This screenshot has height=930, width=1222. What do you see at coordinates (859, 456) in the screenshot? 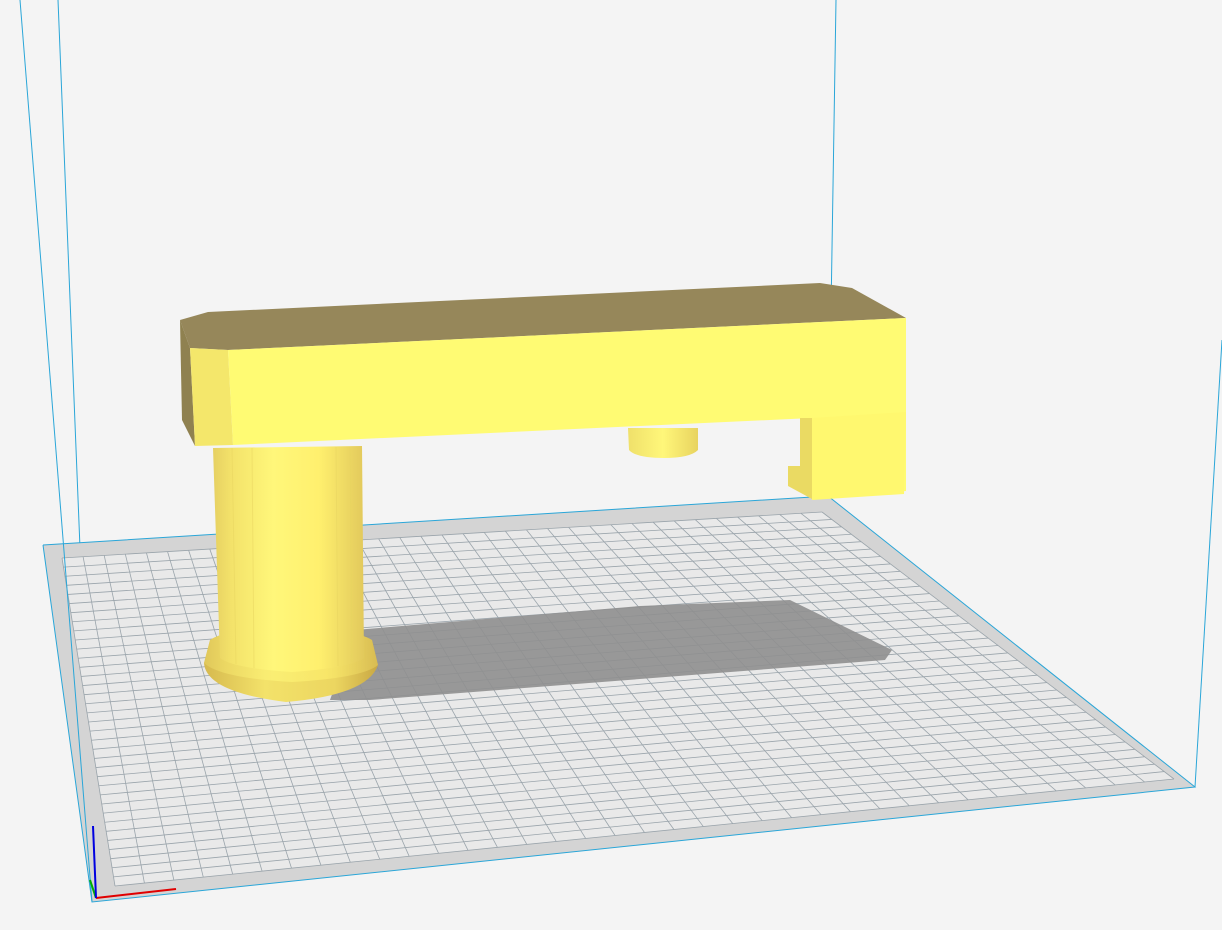
I see `model-hook-face` at bounding box center [859, 456].